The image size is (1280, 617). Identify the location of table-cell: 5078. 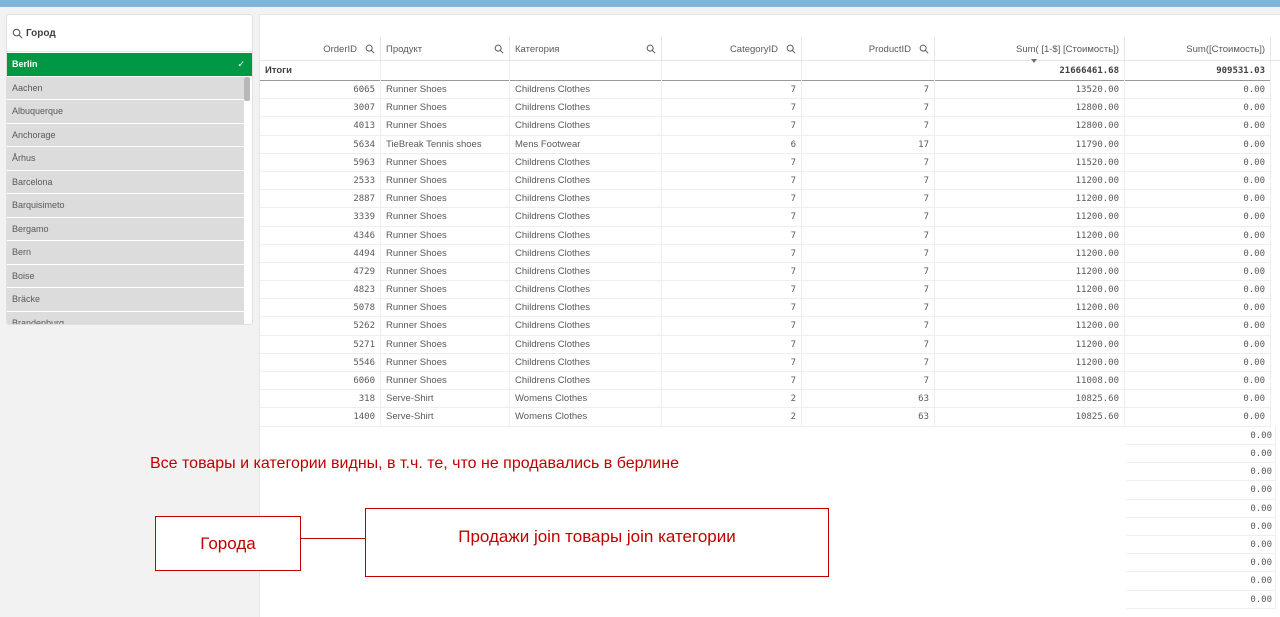
(320, 308).